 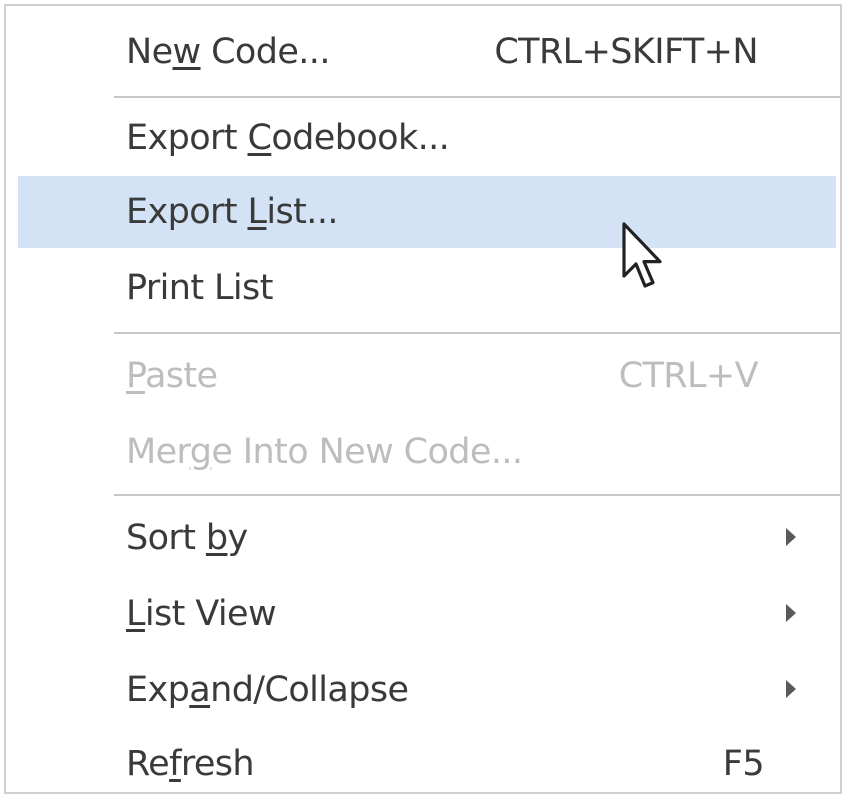 What do you see at coordinates (267, 690) in the screenshot?
I see `menu-item-label: Expand/Collapse` at bounding box center [267, 690].